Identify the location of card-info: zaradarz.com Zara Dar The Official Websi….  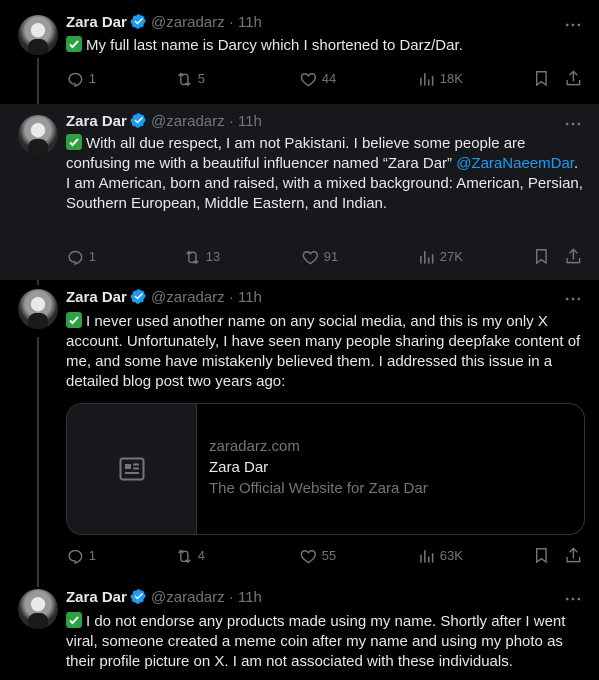
(318, 467).